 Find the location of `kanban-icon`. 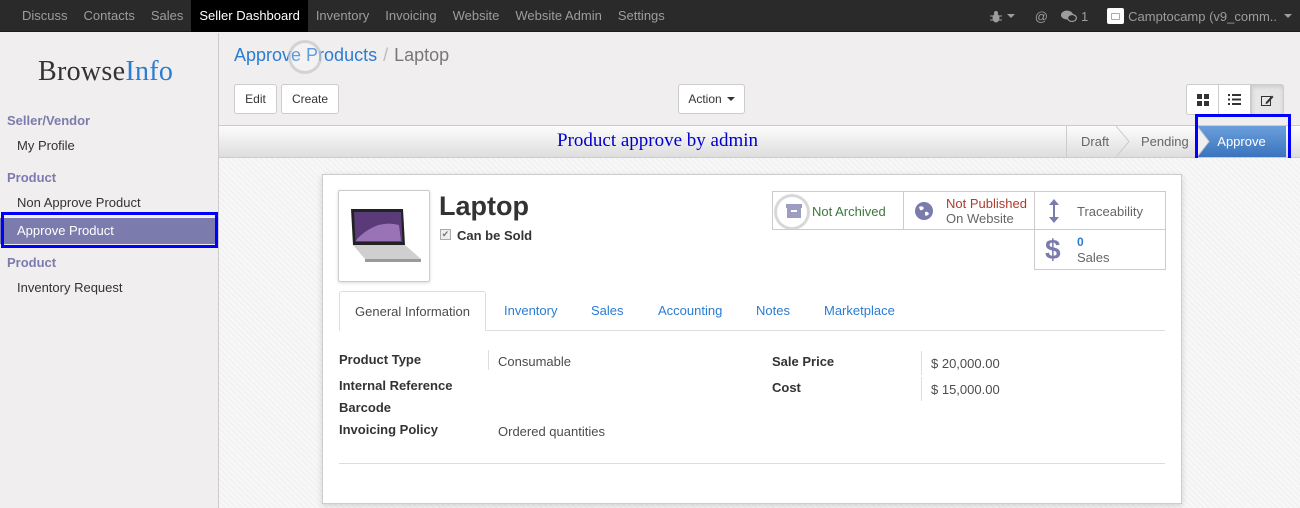

kanban-icon is located at coordinates (1202, 99).